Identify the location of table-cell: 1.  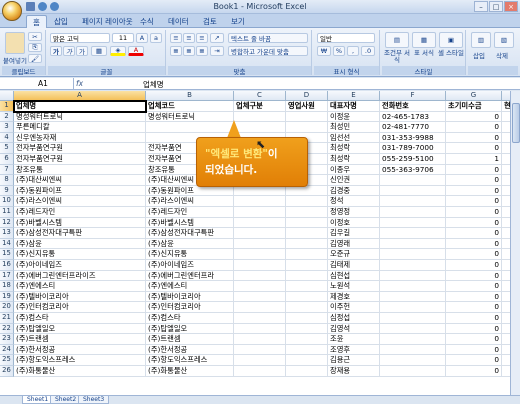
(474, 159).